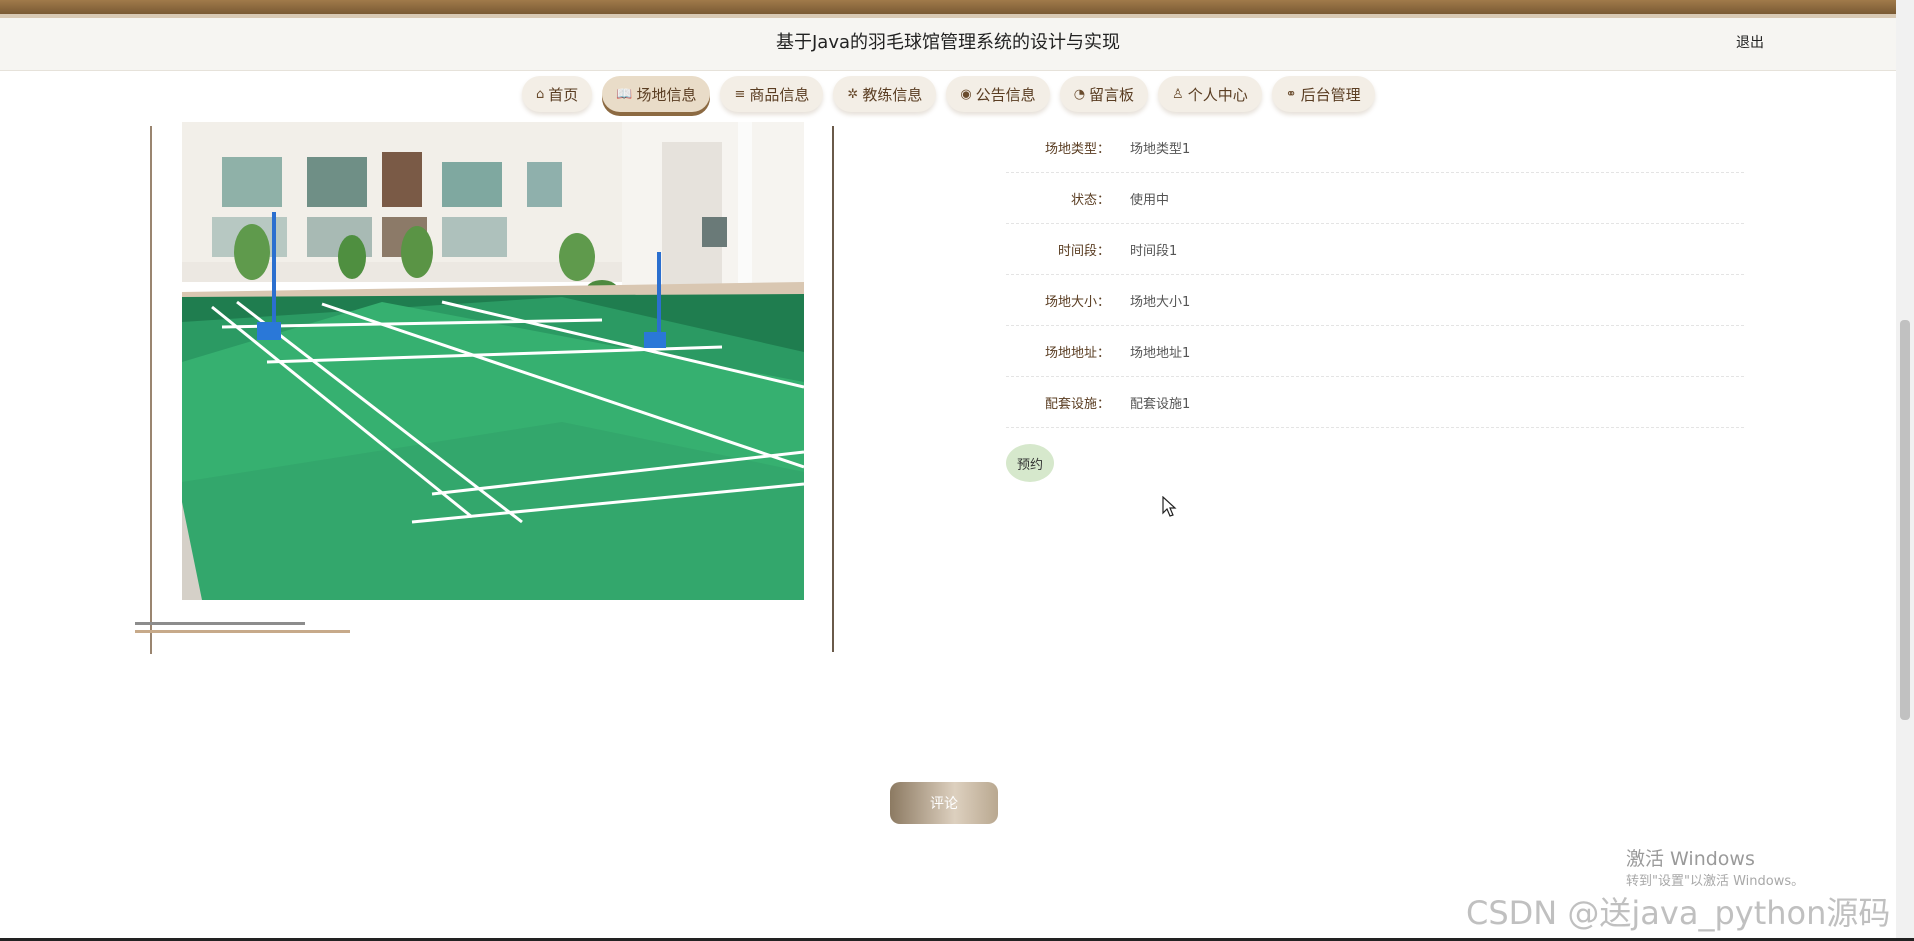 This screenshot has height=941, width=1914. I want to click on dashboard-icon: ◔, so click(1079, 94).